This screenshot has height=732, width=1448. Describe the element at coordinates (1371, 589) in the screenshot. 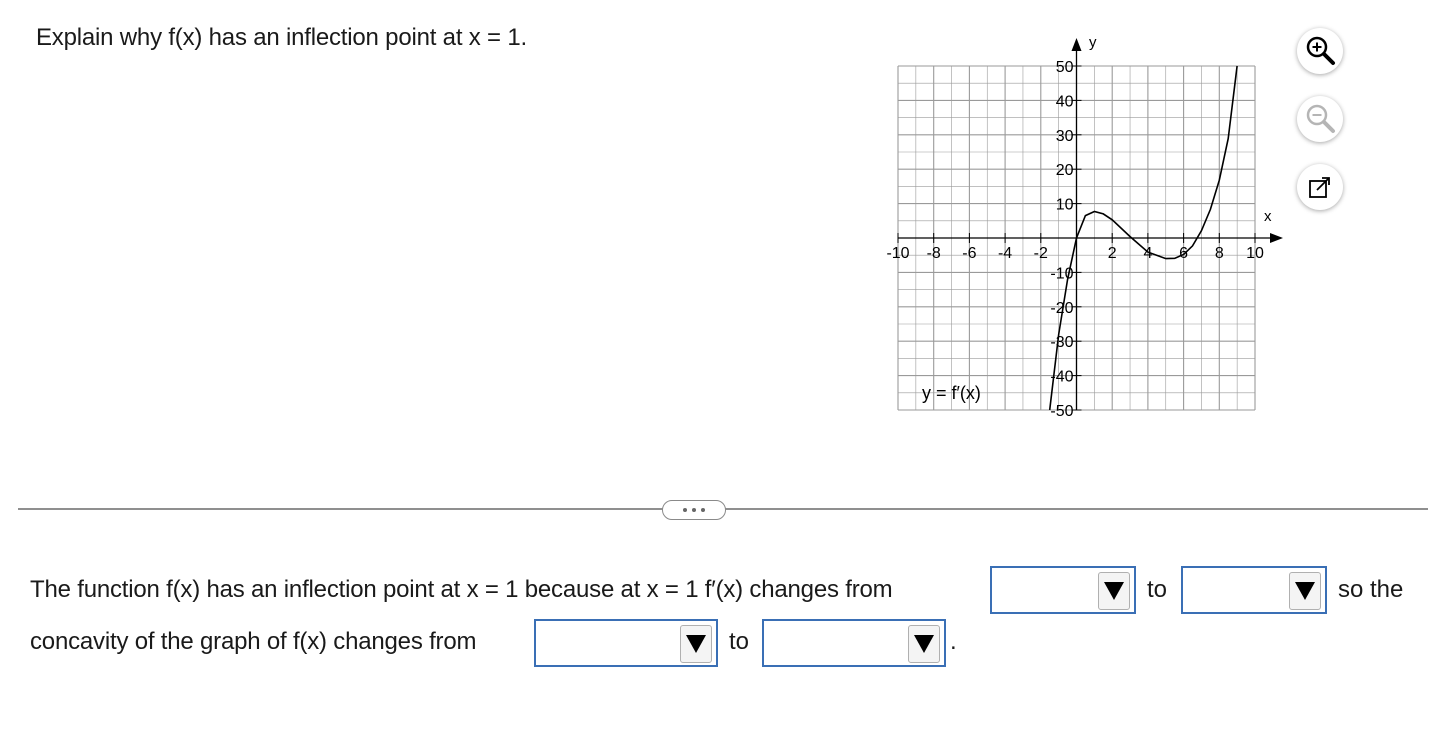

I see `so-the-label: so the` at that location.